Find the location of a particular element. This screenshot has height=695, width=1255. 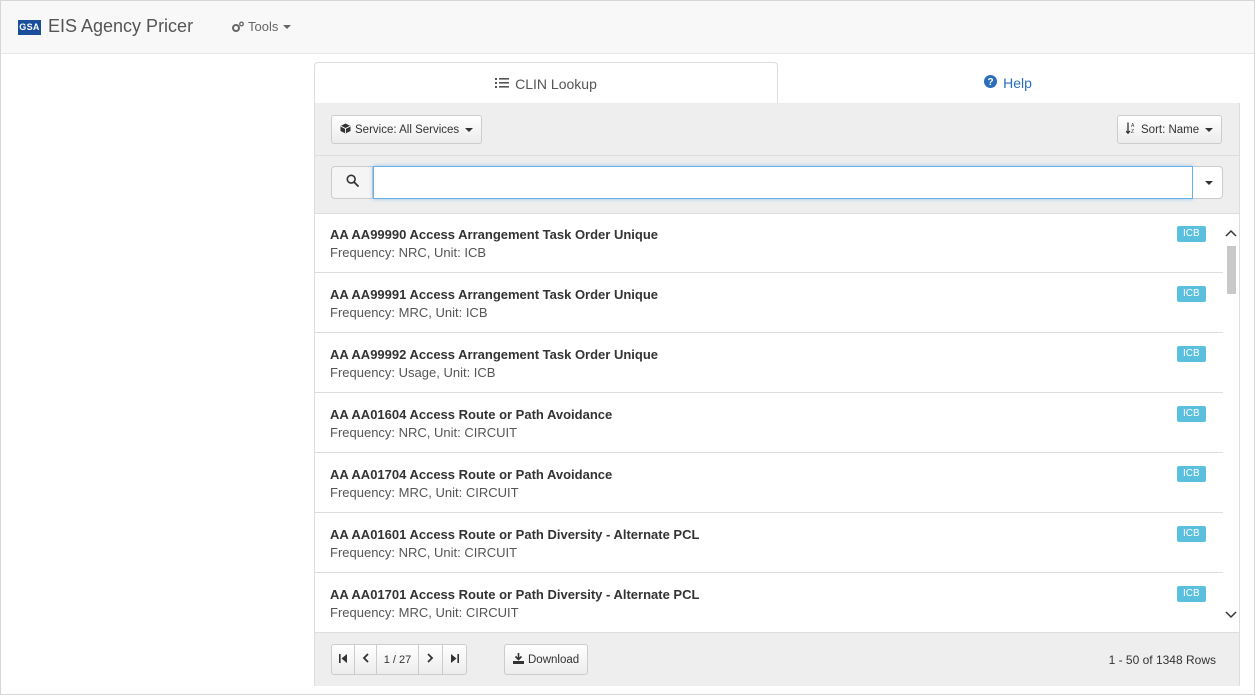

first-page-button is located at coordinates (343, 659).